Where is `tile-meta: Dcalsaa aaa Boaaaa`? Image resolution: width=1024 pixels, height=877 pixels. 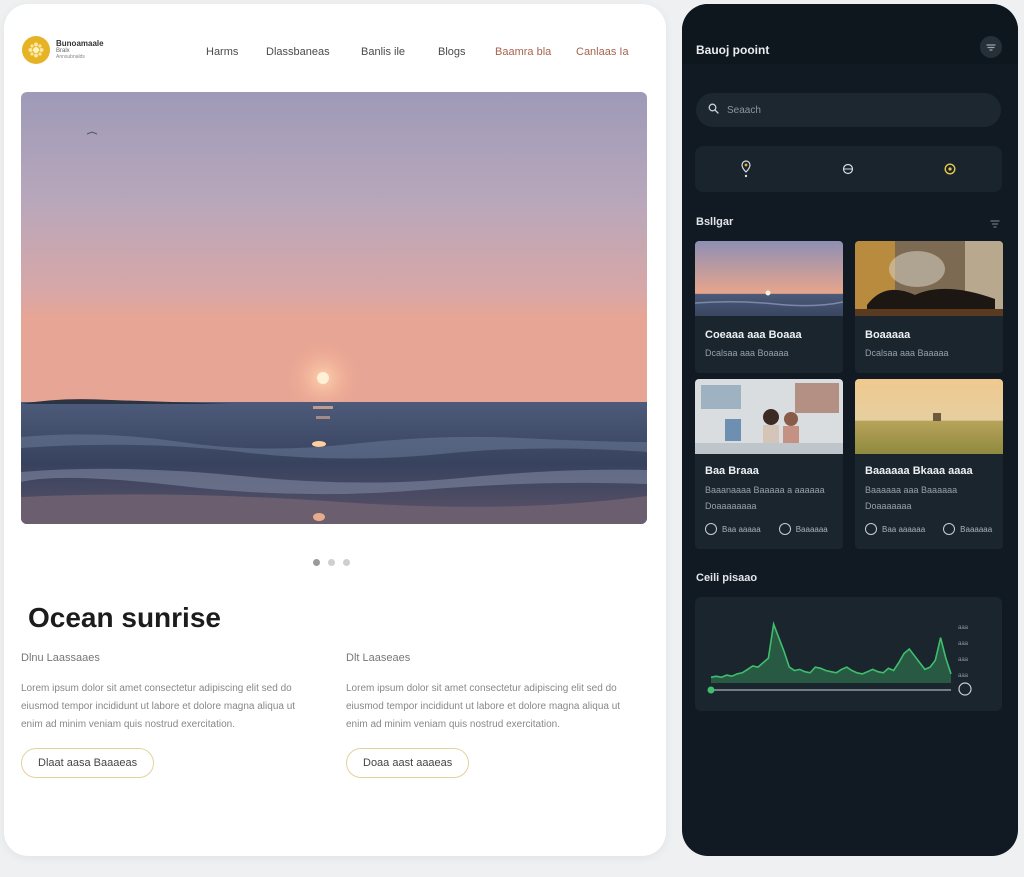
tile-meta: Dcalsaa aaa Boaaaa is located at coordinates (747, 353).